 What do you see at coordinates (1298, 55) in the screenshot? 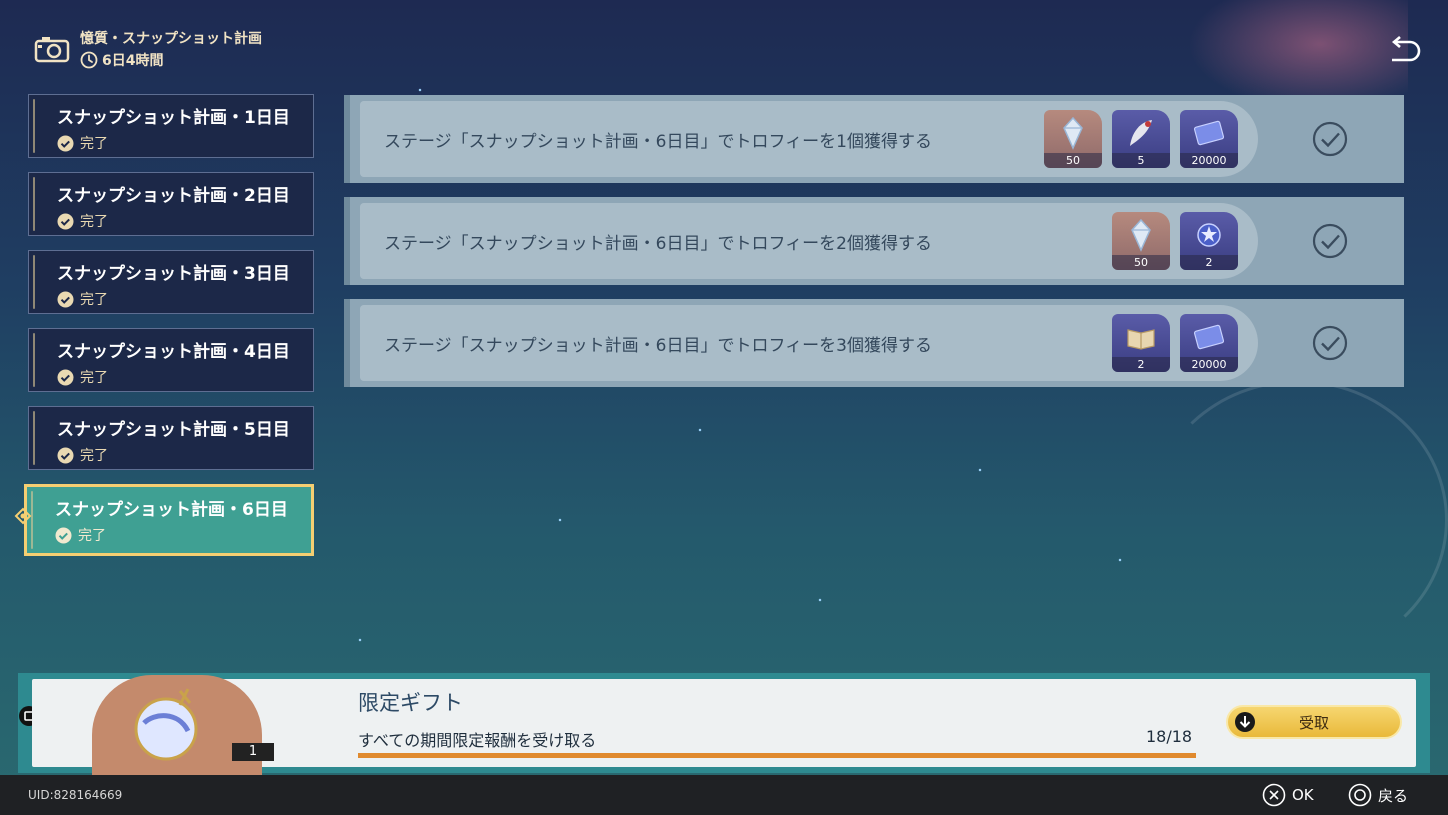
I see `cloud-decoration` at bounding box center [1298, 55].